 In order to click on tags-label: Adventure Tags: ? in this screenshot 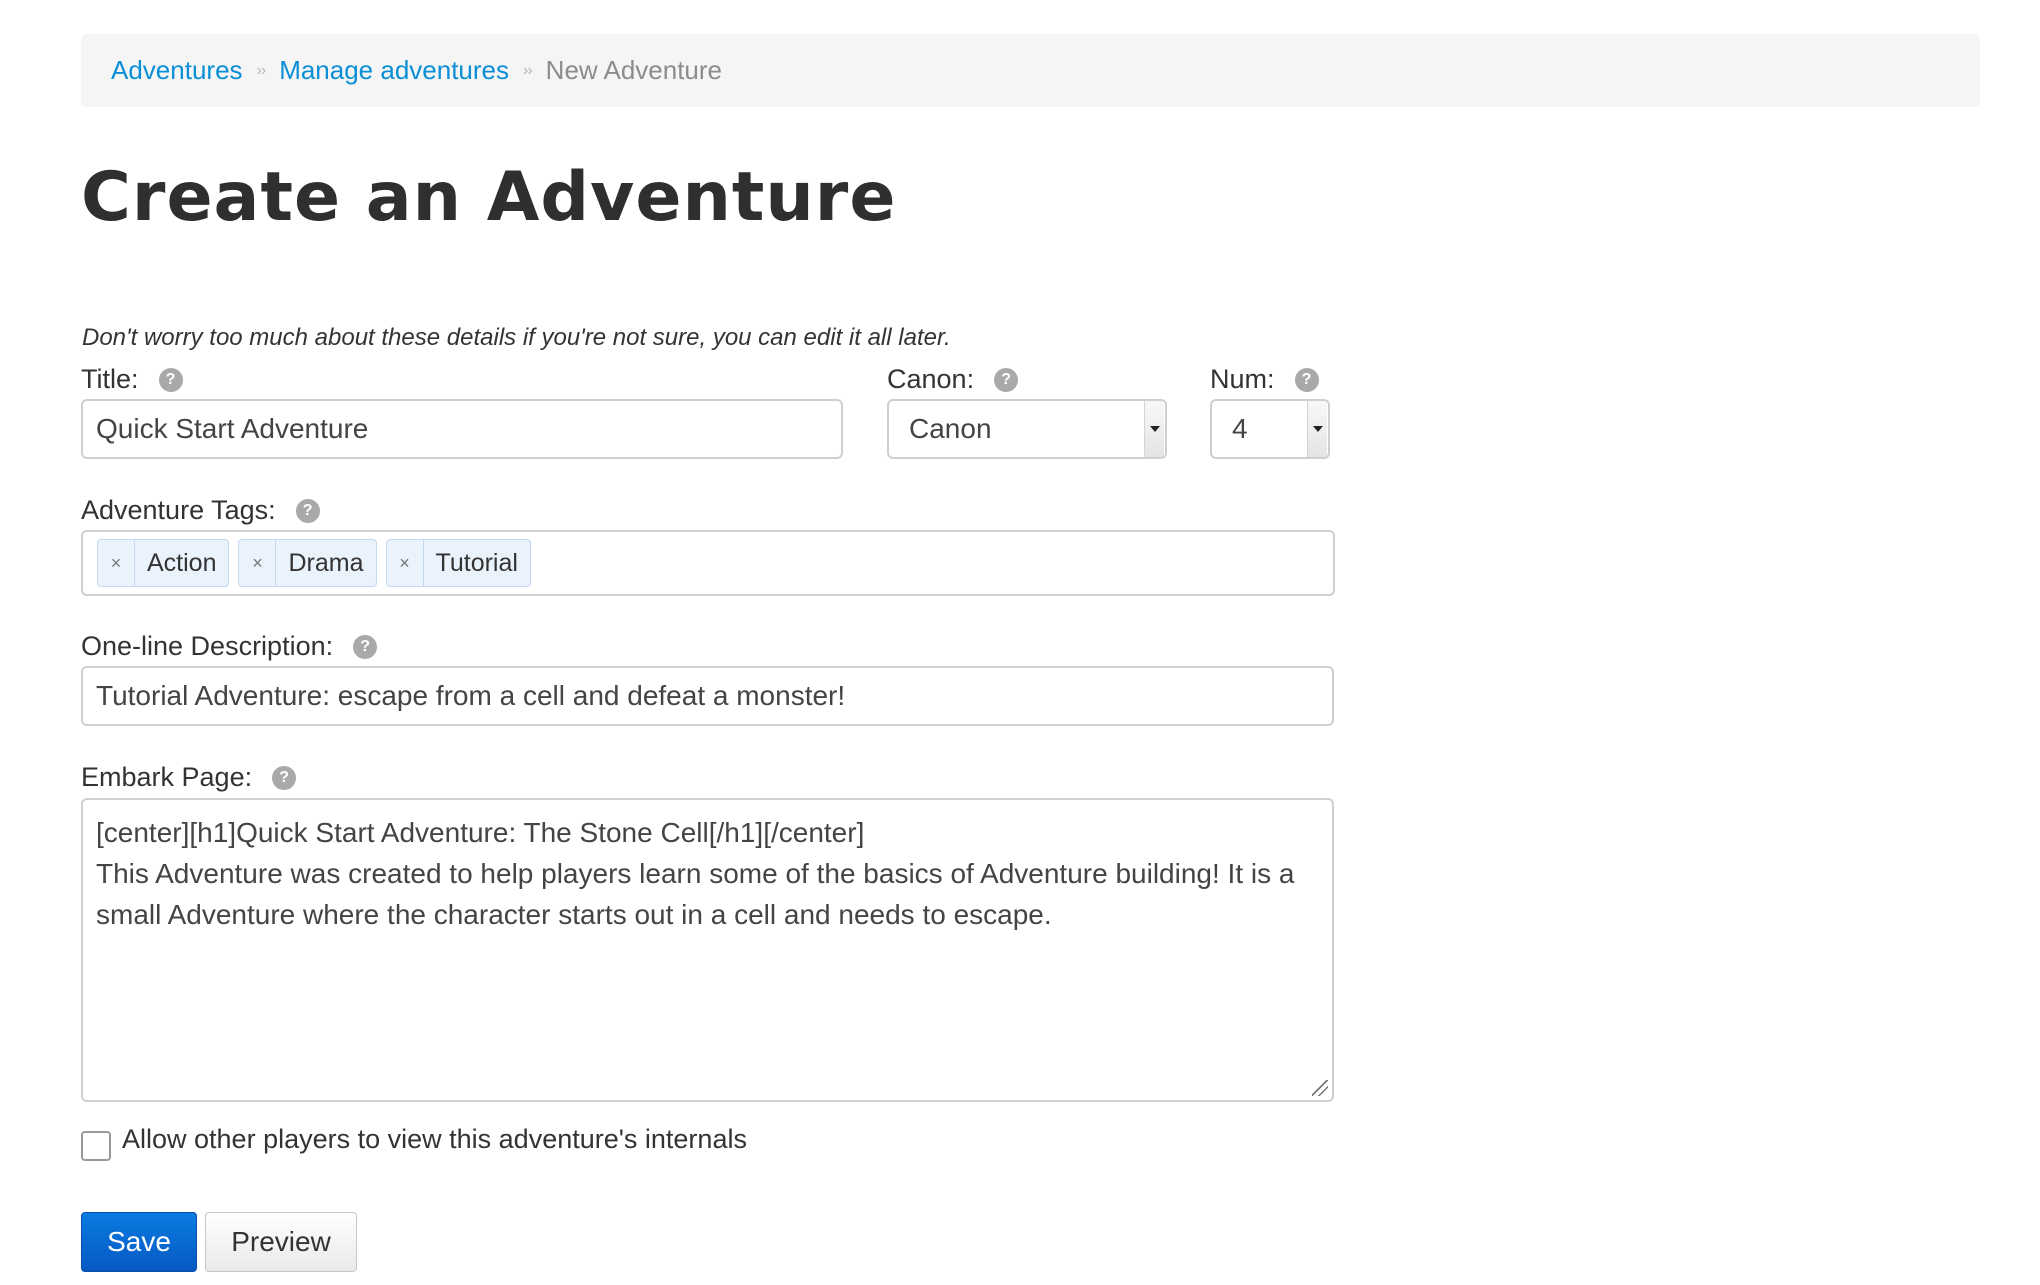, I will do `click(200, 510)`.